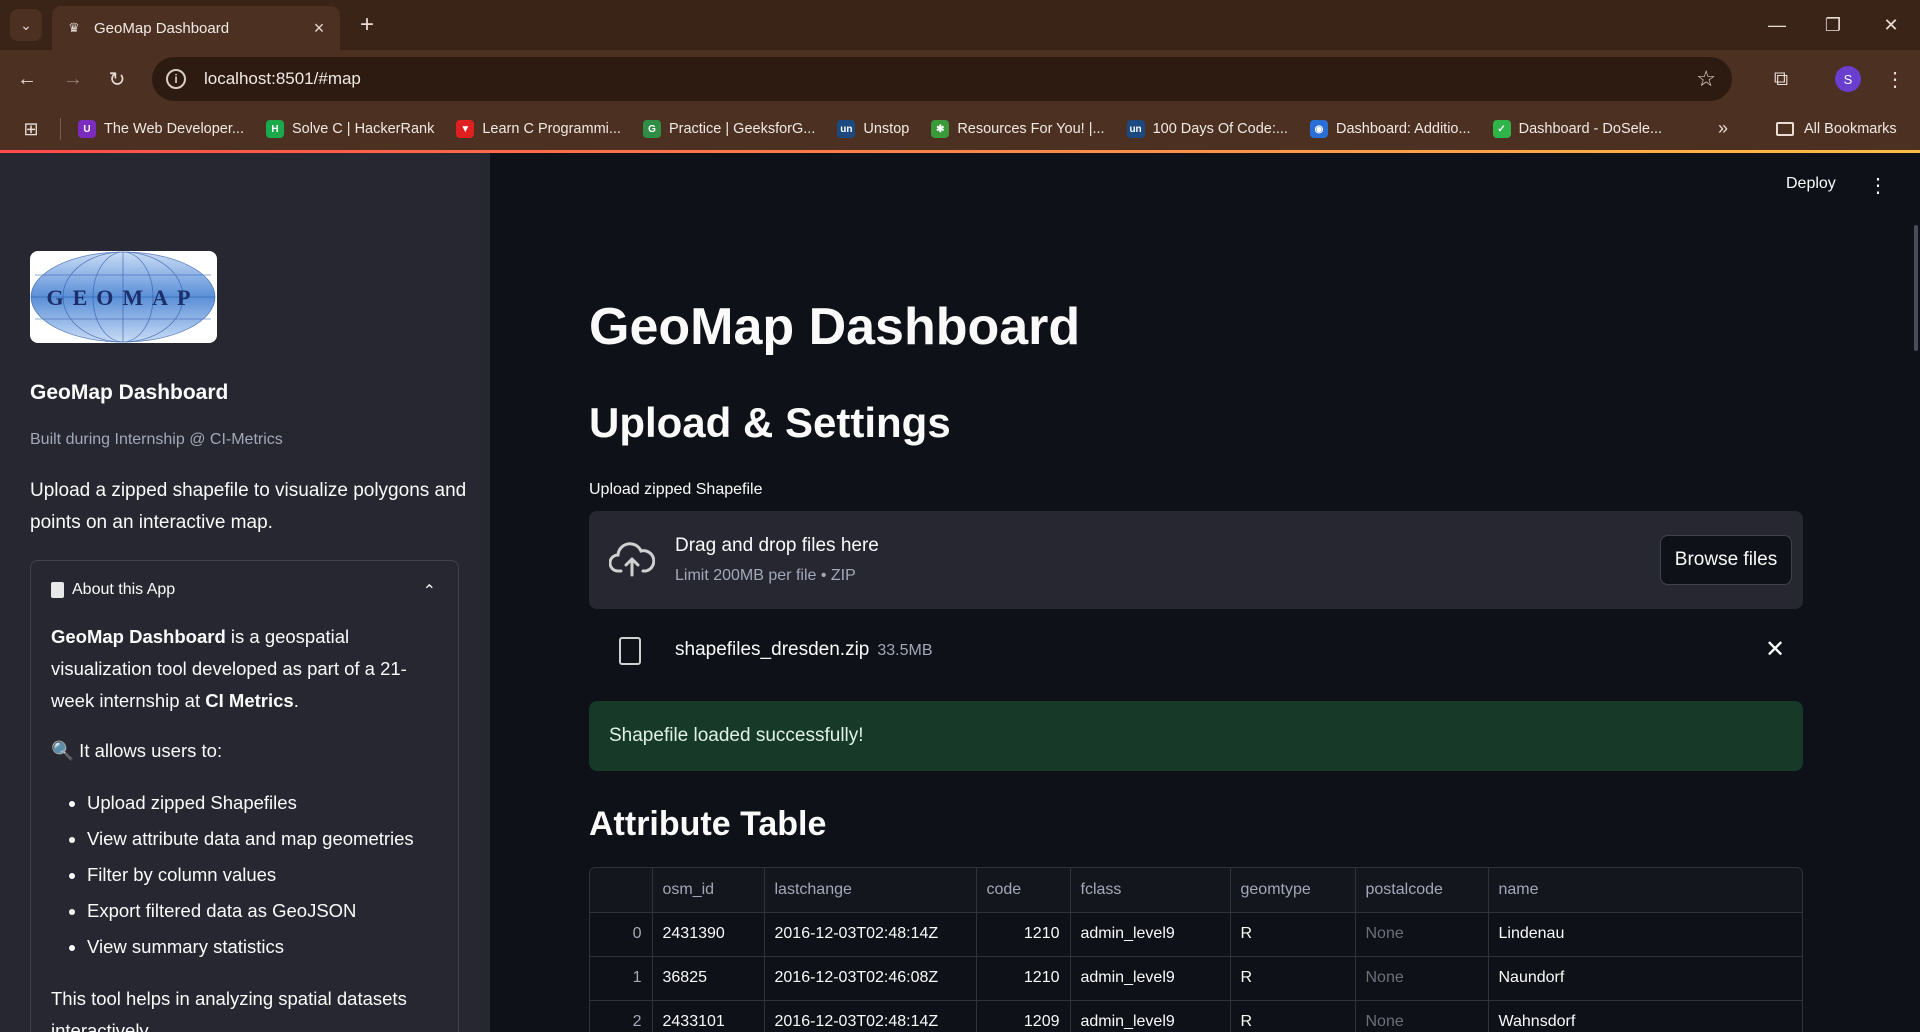  What do you see at coordinates (266, 803) in the screenshot?
I see `list-item: Upload zipped Shapefiles` at bounding box center [266, 803].